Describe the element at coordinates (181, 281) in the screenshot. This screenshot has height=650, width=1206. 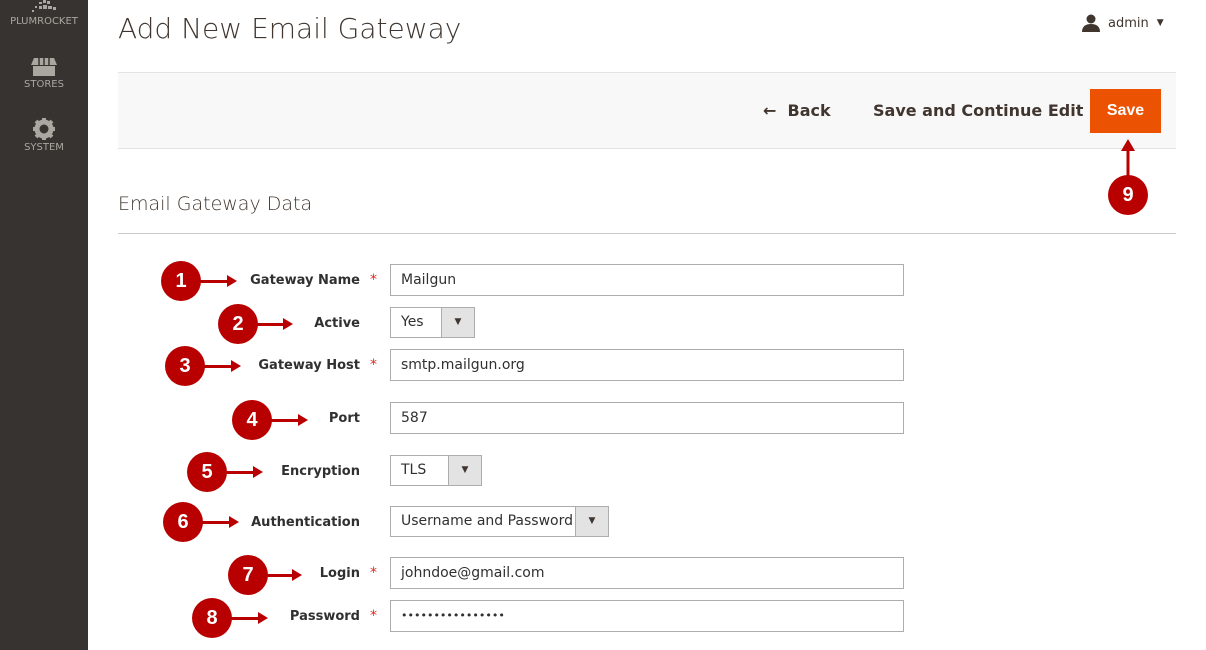
I see `annotation-badge: 1` at that location.